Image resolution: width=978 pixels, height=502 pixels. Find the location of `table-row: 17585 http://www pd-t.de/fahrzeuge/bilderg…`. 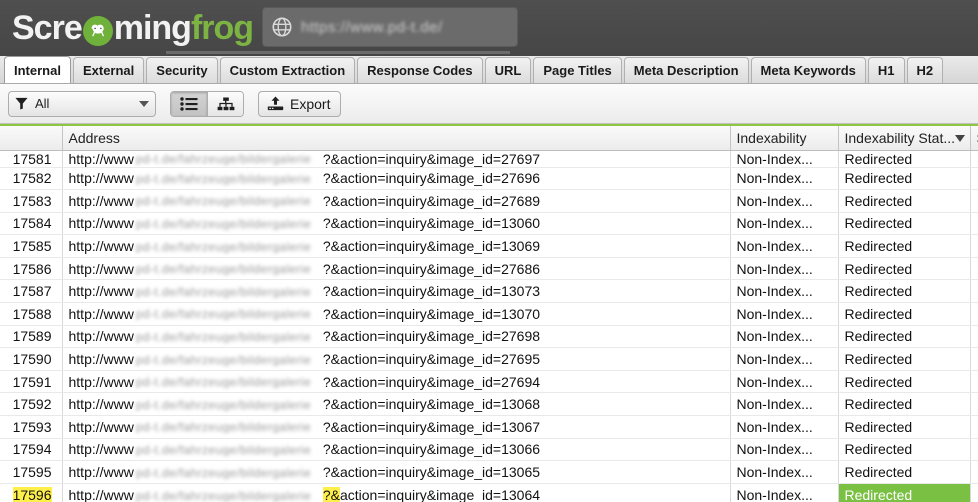

table-row: 17585 http://www pd-t.de/fahrzeuge/bilderg… is located at coordinates (489, 246).